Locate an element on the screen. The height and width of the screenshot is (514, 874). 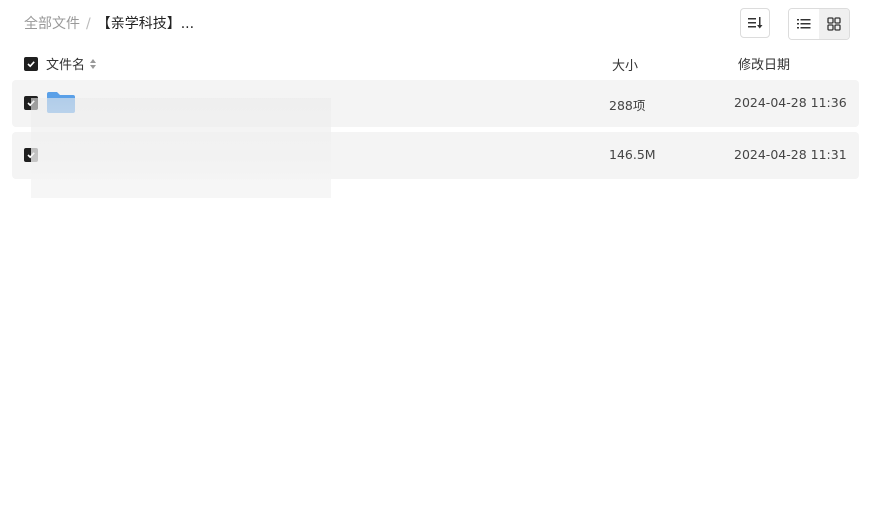
select-all-checkbox is located at coordinates (31, 64).